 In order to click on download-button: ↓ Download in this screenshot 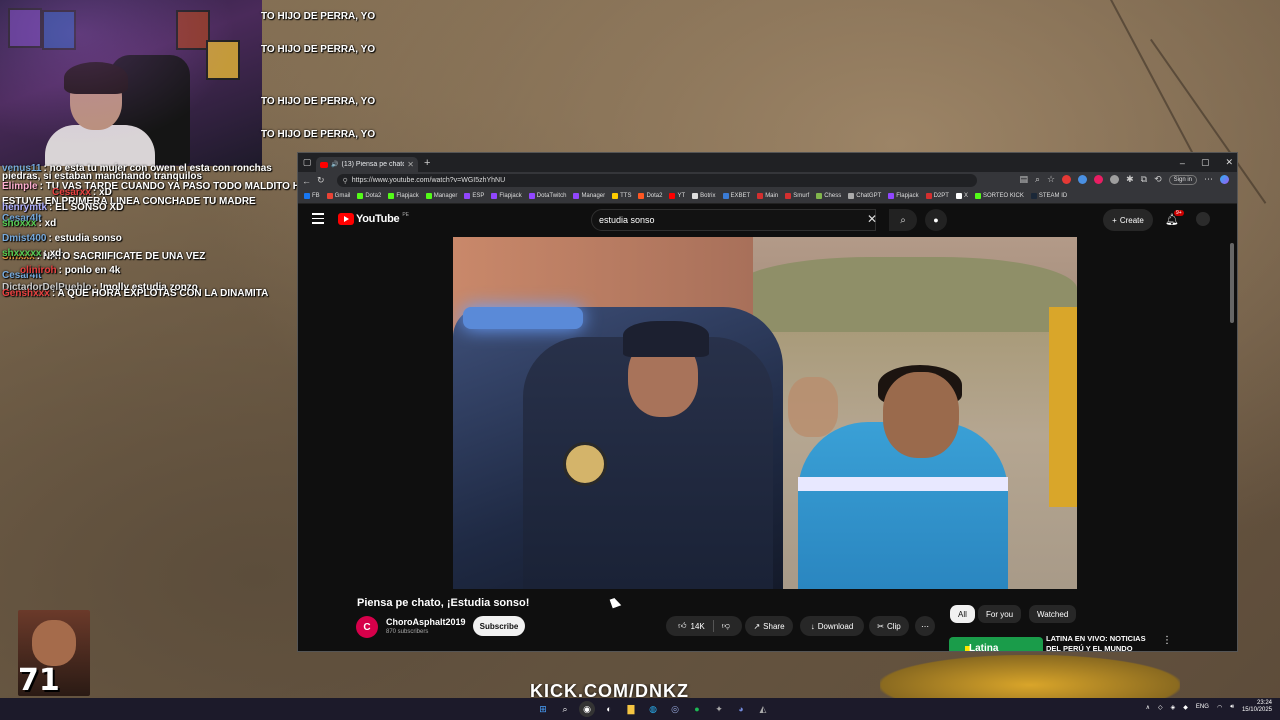, I will do `click(832, 626)`.